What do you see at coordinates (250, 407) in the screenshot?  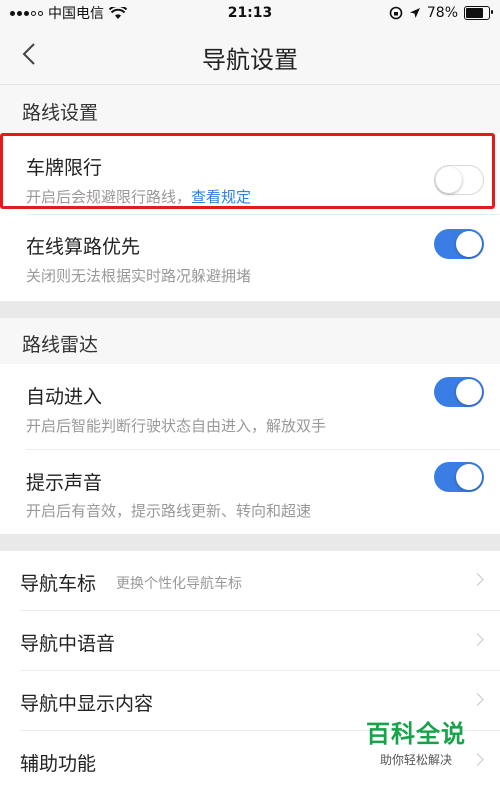 I see `setting-row-auto-enter: 自动进入 开启后智能判断行驶状态自由进入，解放双手` at bounding box center [250, 407].